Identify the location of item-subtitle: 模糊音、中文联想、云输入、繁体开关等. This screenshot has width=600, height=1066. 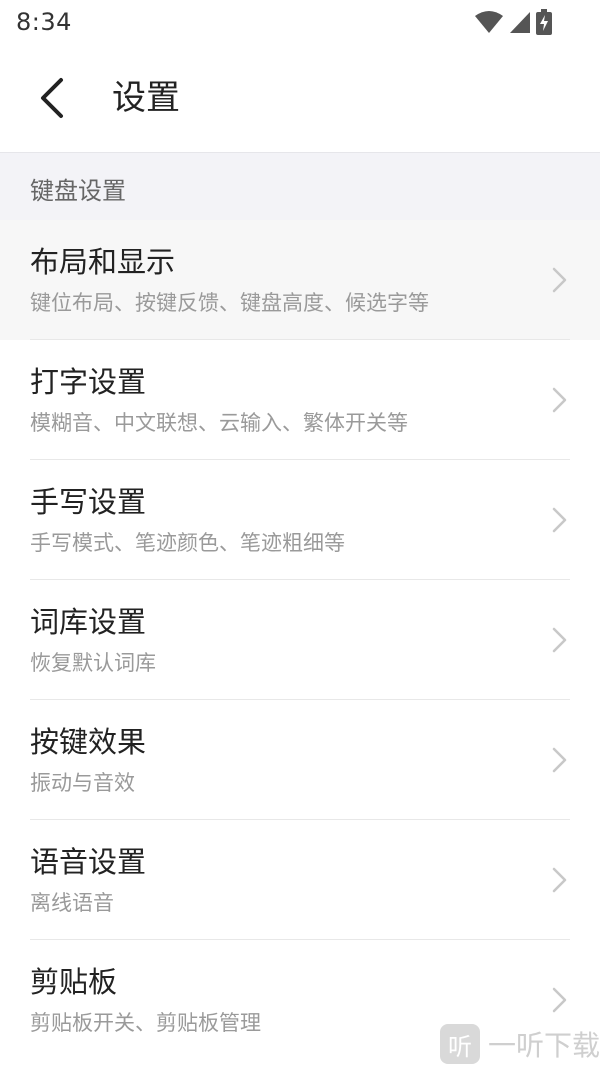
(219, 423).